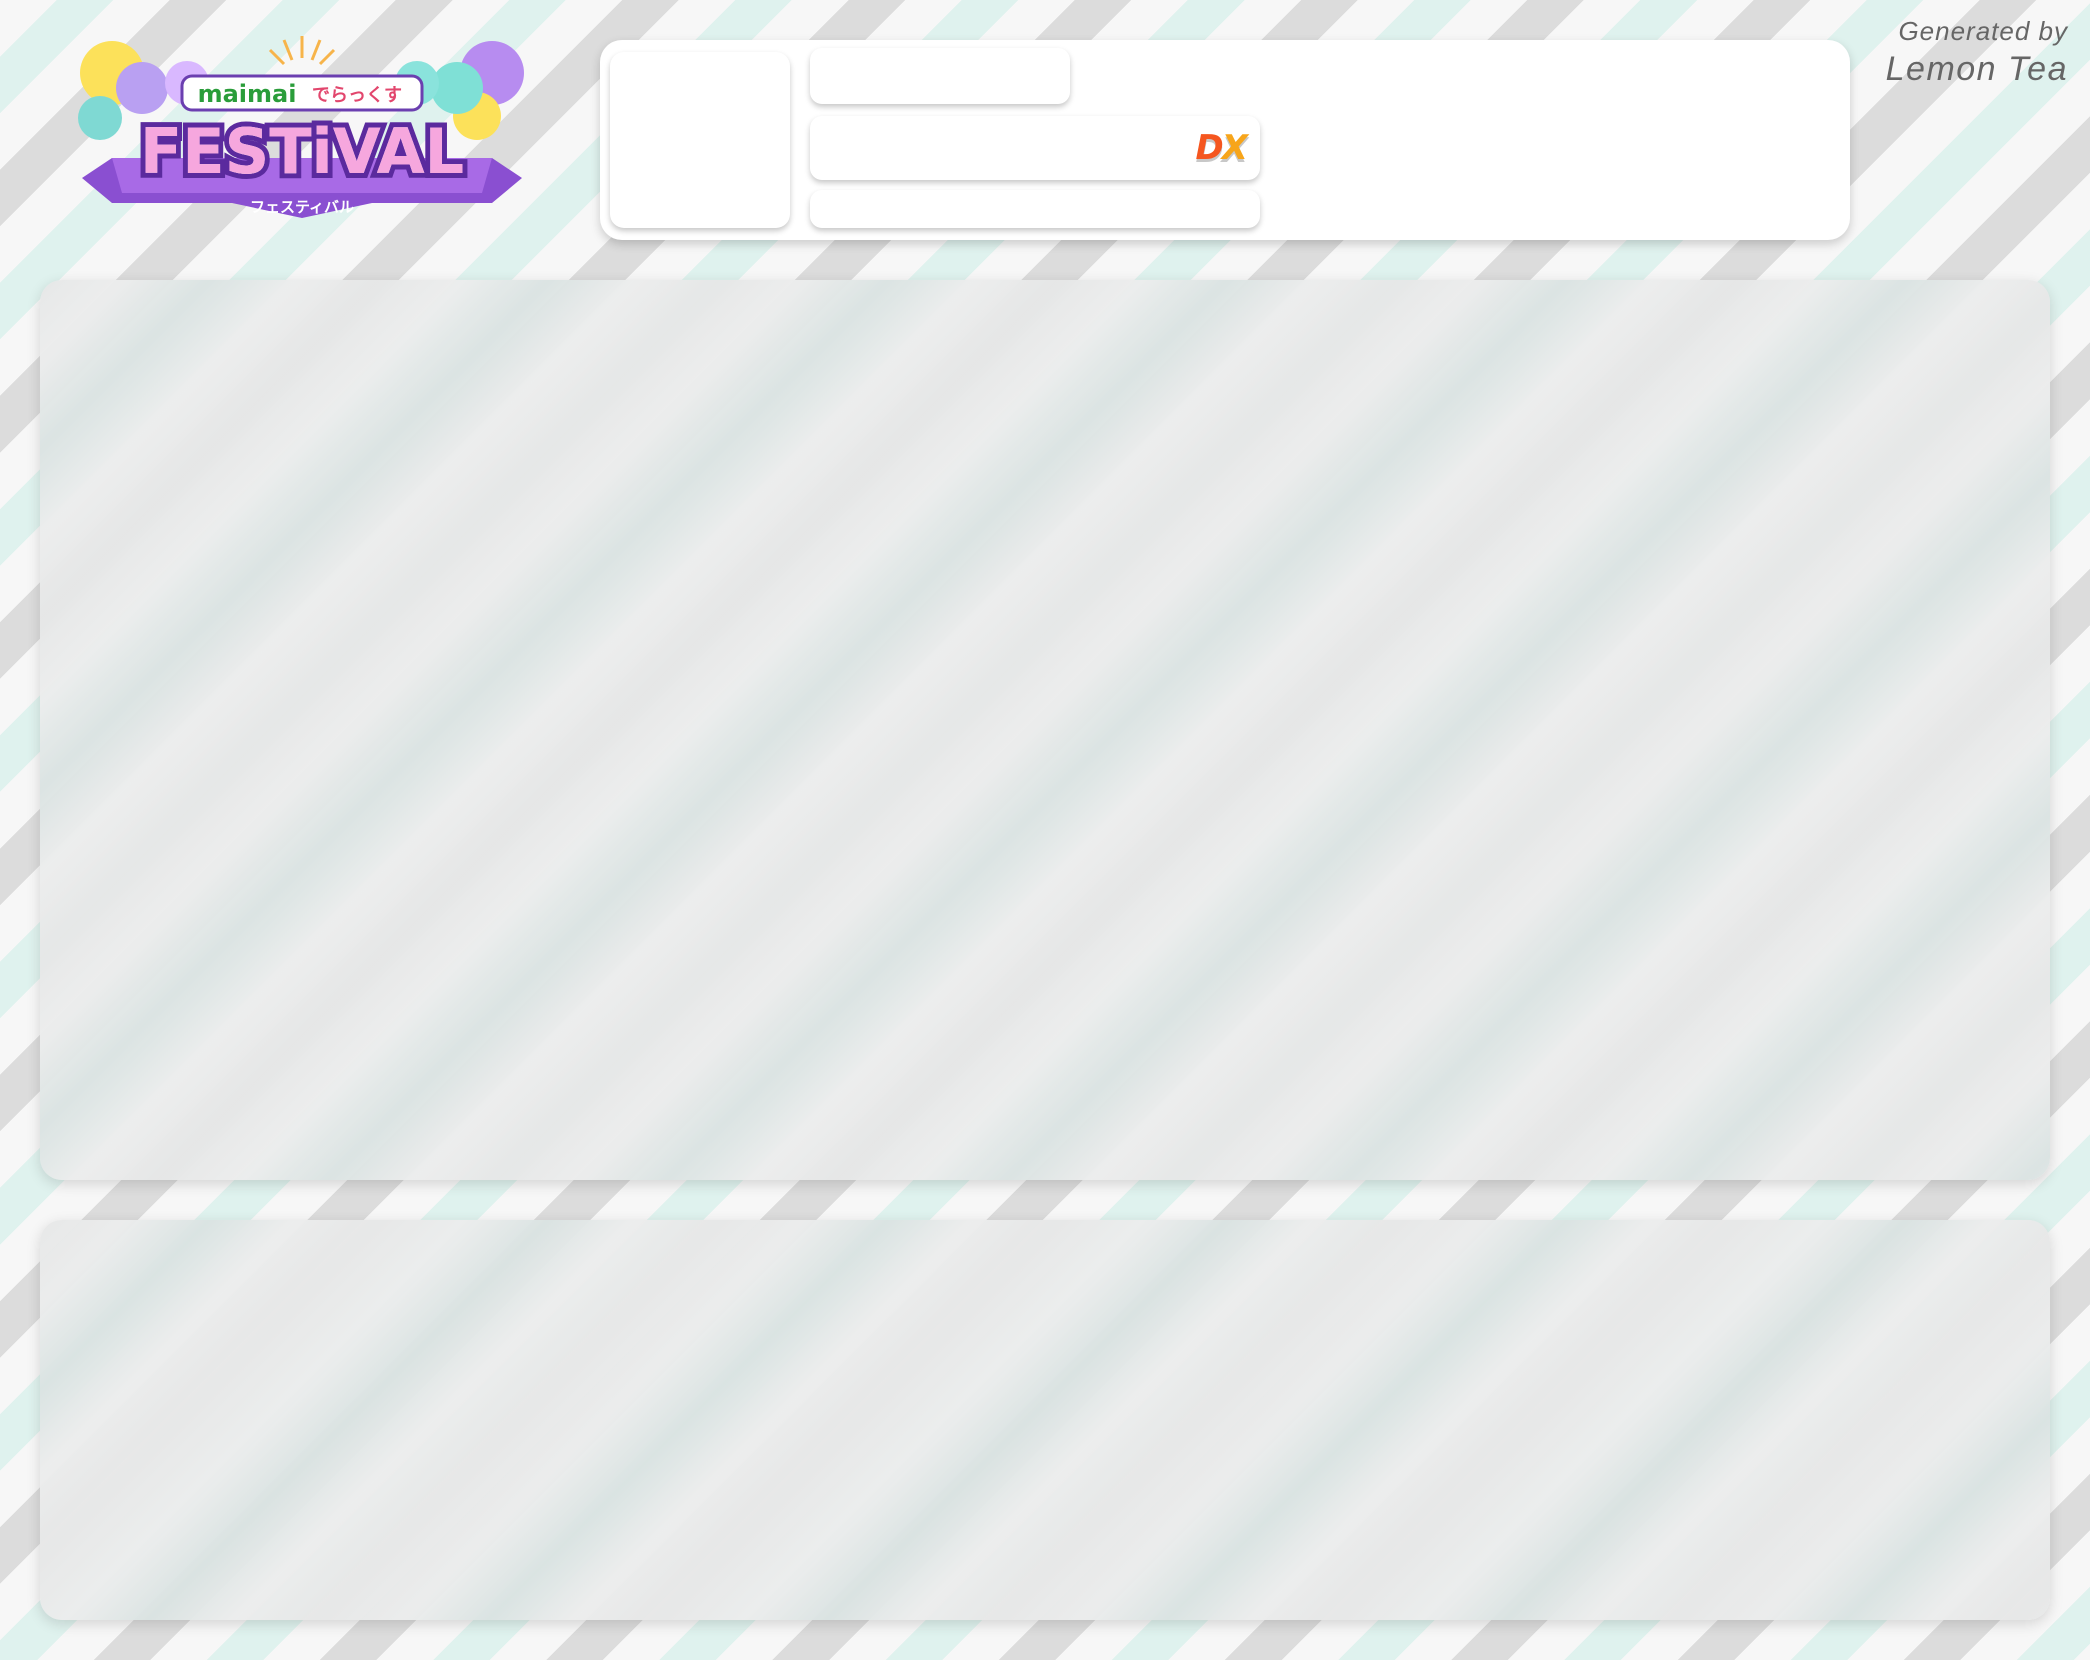 The image size is (2090, 1660). Describe the element at coordinates (247, 94) in the screenshot. I see `logo-brand: maimai` at that location.